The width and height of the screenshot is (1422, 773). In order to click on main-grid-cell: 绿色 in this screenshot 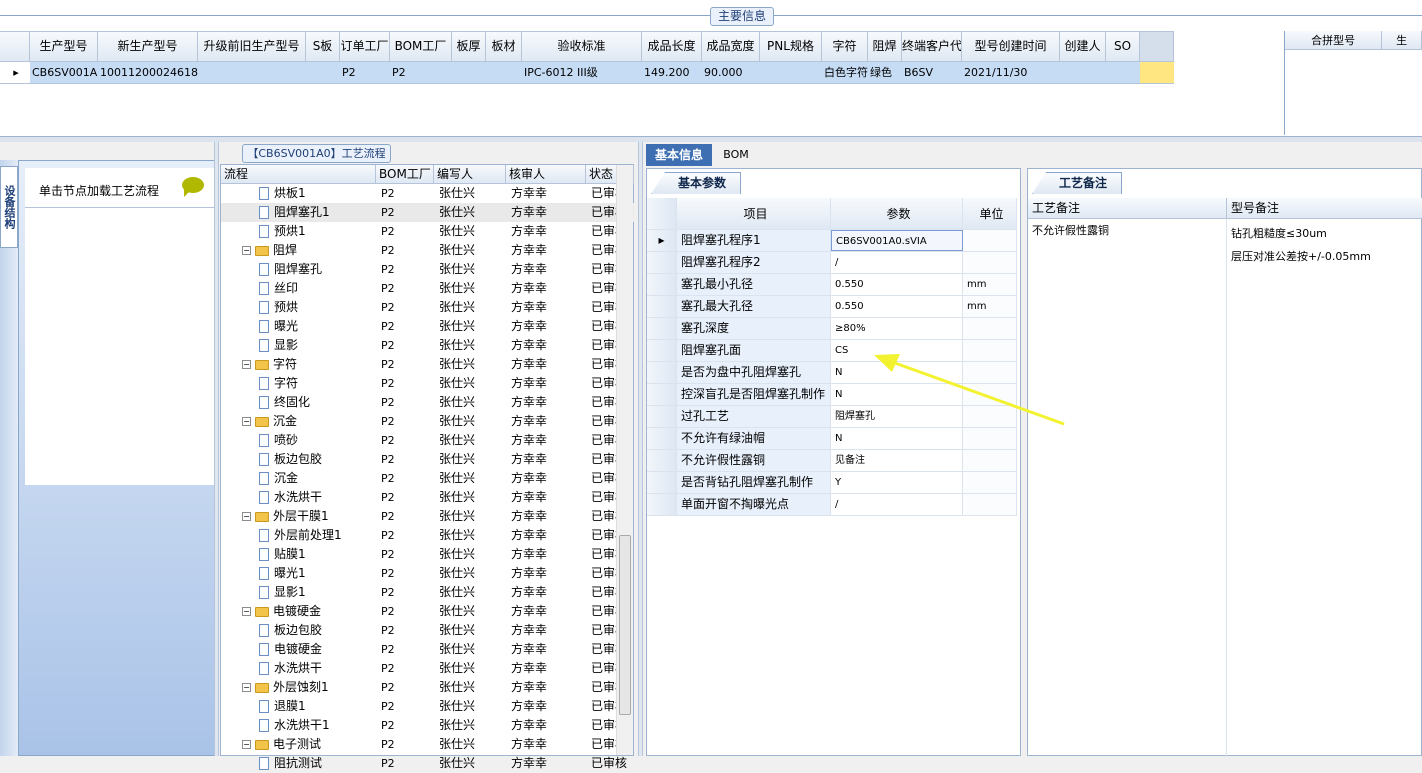, I will do `click(885, 72)`.